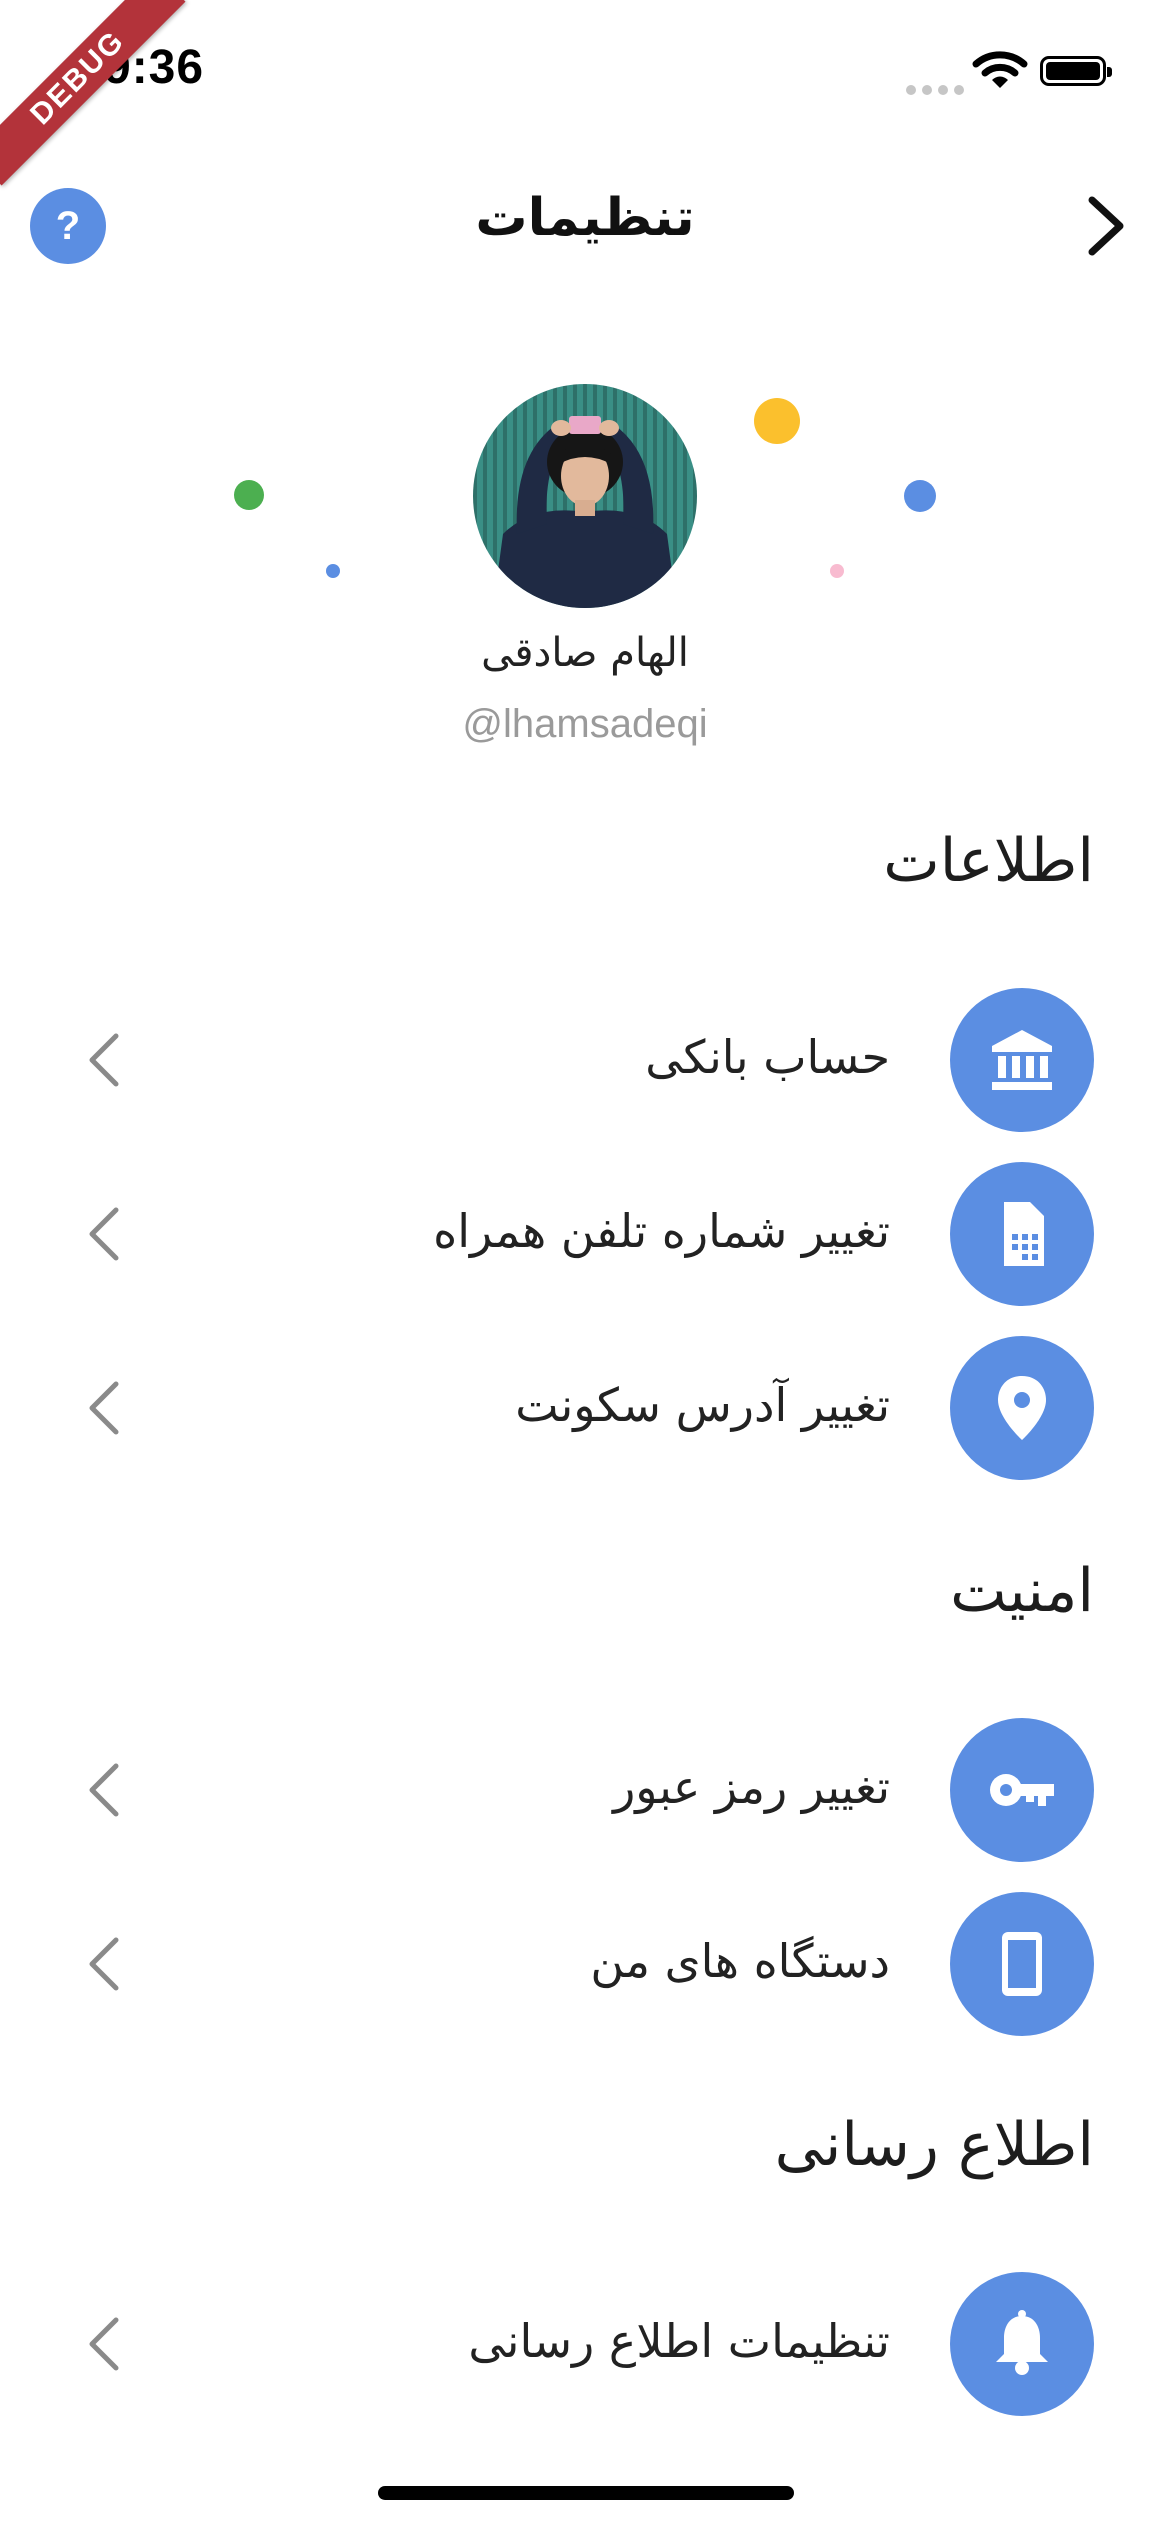 This screenshot has height=2532, width=1170. I want to click on row-label-notification-settings: تنظیمات اطلاع رسانی, so click(679, 2341).